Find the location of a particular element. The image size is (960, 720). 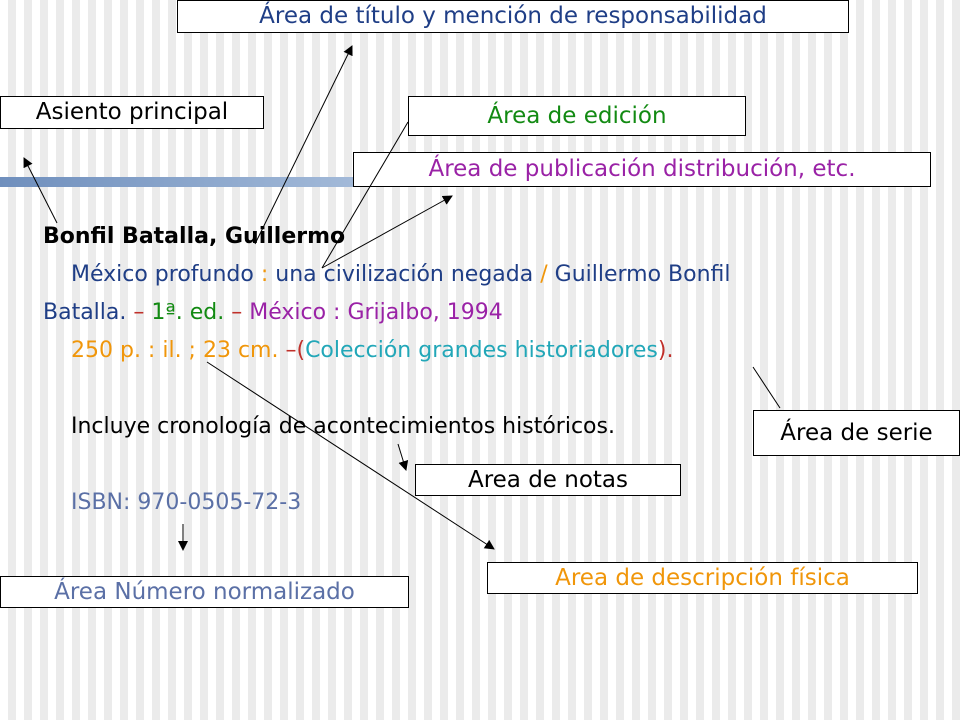

connector-series-area is located at coordinates (766, 387).